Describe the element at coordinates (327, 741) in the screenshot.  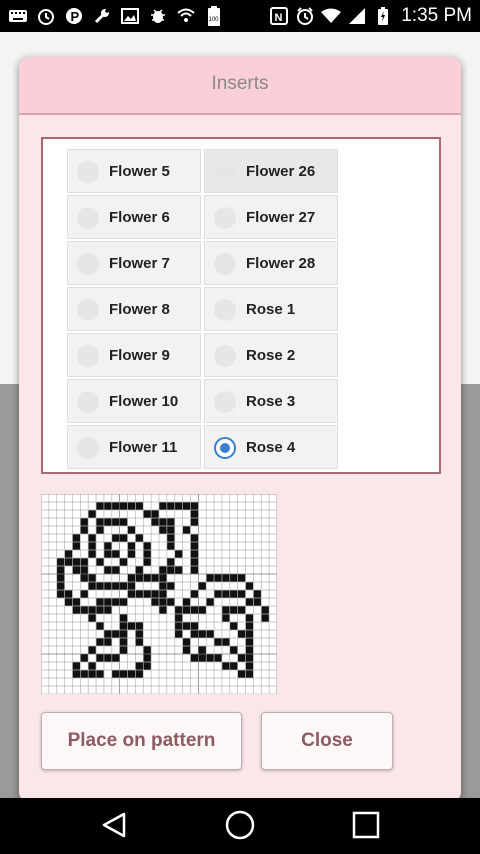
I see `close-button: Close` at that location.